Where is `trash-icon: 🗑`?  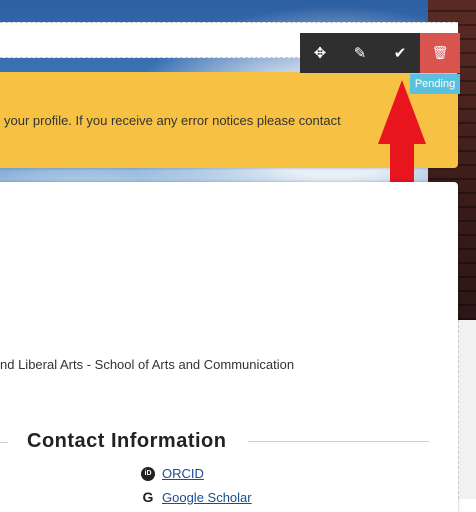
trash-icon: 🗑 is located at coordinates (440, 52).